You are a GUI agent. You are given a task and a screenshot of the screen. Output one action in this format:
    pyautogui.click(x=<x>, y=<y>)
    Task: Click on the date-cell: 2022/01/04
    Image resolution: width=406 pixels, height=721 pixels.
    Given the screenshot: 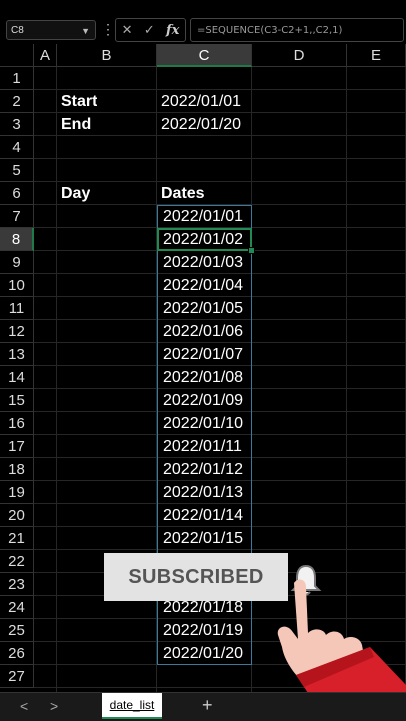 What is the action you would take?
    pyautogui.click(x=203, y=285)
    